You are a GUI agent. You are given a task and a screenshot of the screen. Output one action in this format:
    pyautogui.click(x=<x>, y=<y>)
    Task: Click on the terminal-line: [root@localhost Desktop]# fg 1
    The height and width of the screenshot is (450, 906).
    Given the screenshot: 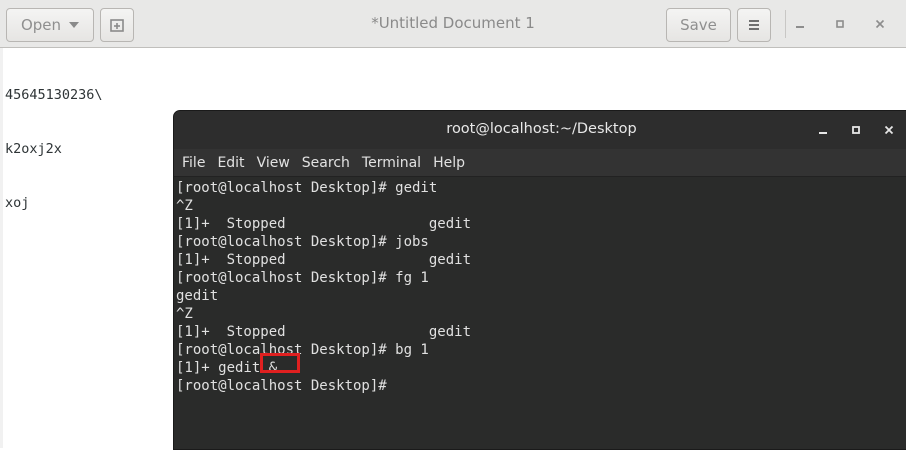 What is the action you would take?
    pyautogui.click(x=302, y=278)
    